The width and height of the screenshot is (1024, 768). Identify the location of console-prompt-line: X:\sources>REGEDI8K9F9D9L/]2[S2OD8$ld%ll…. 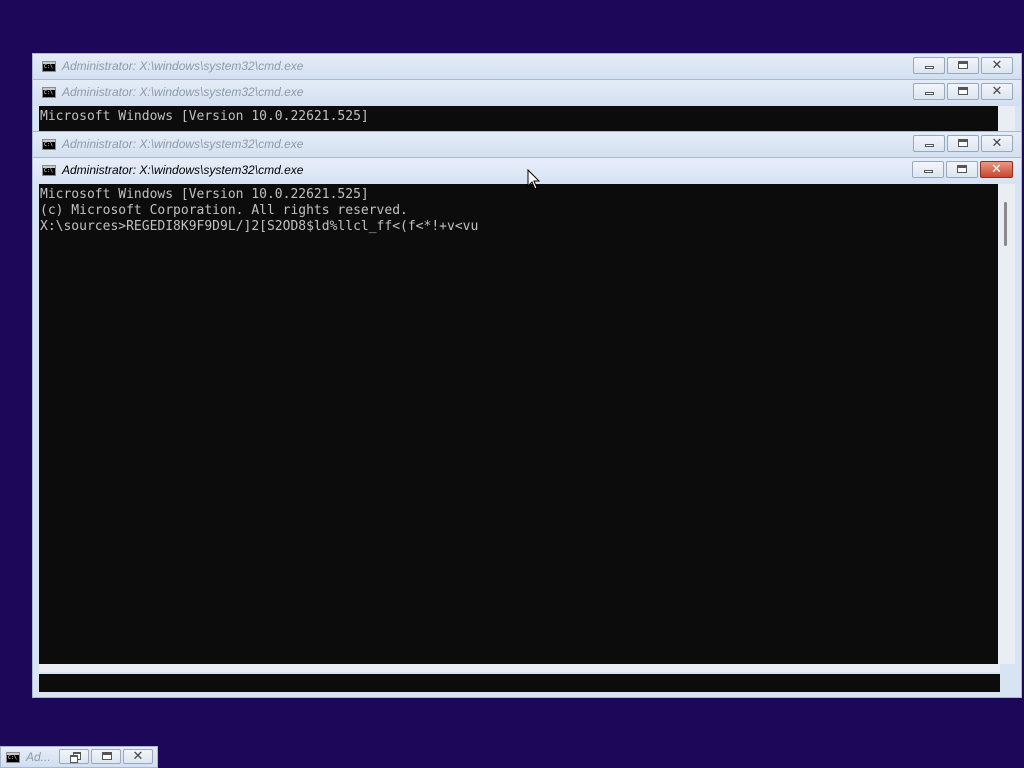
(519, 227).